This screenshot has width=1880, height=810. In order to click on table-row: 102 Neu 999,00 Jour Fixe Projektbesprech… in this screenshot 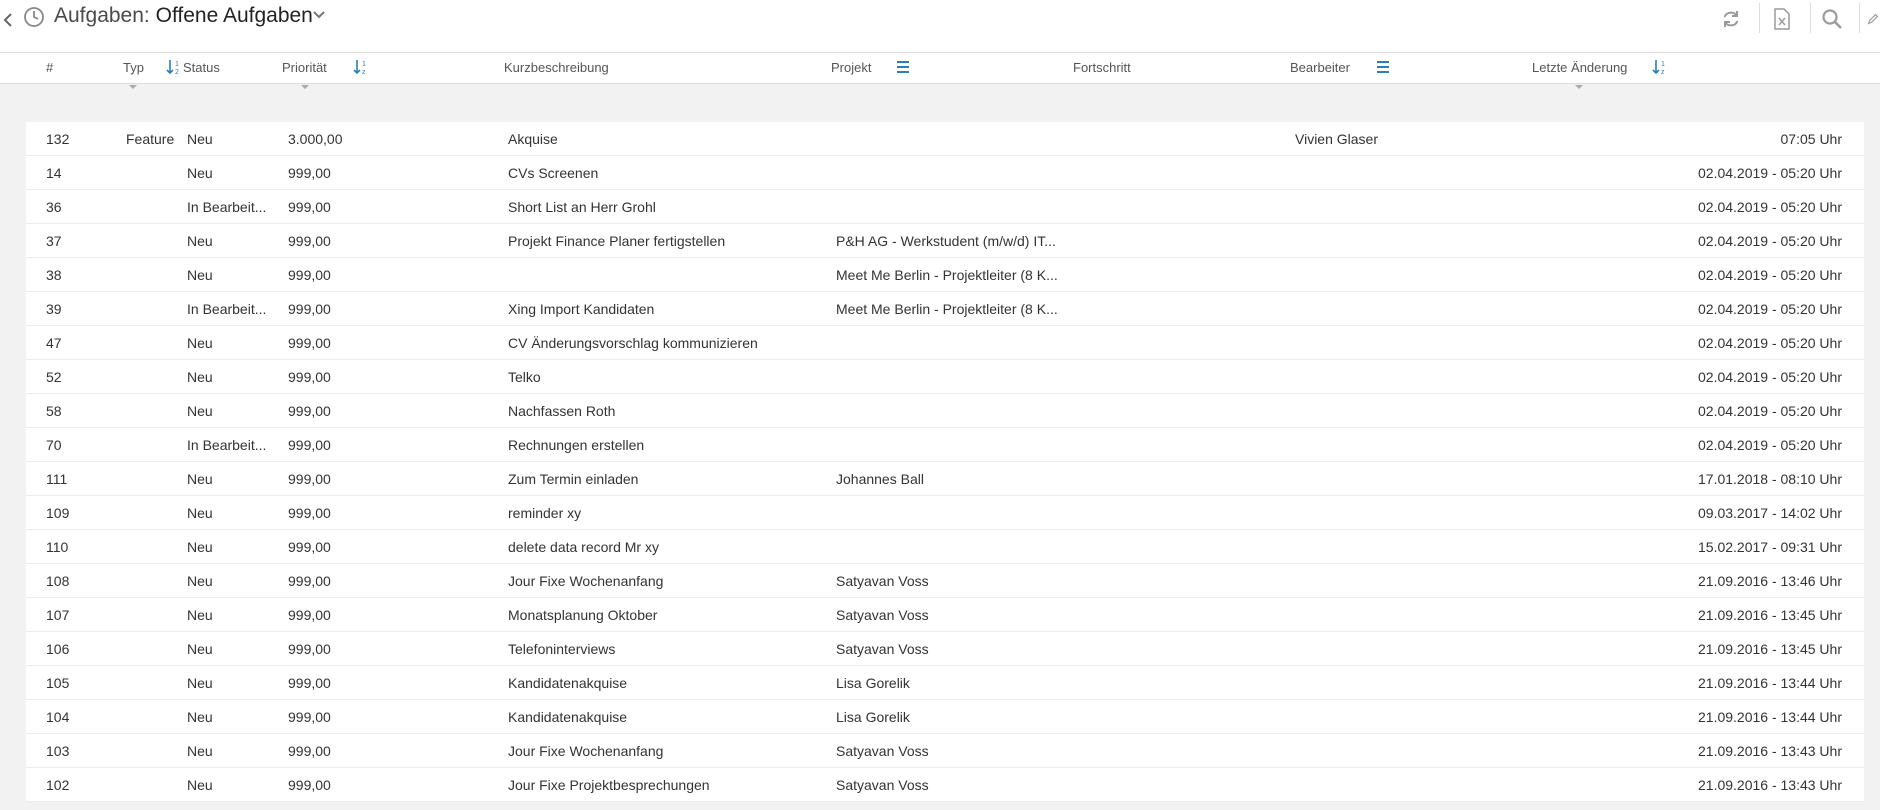, I will do `click(945, 785)`.